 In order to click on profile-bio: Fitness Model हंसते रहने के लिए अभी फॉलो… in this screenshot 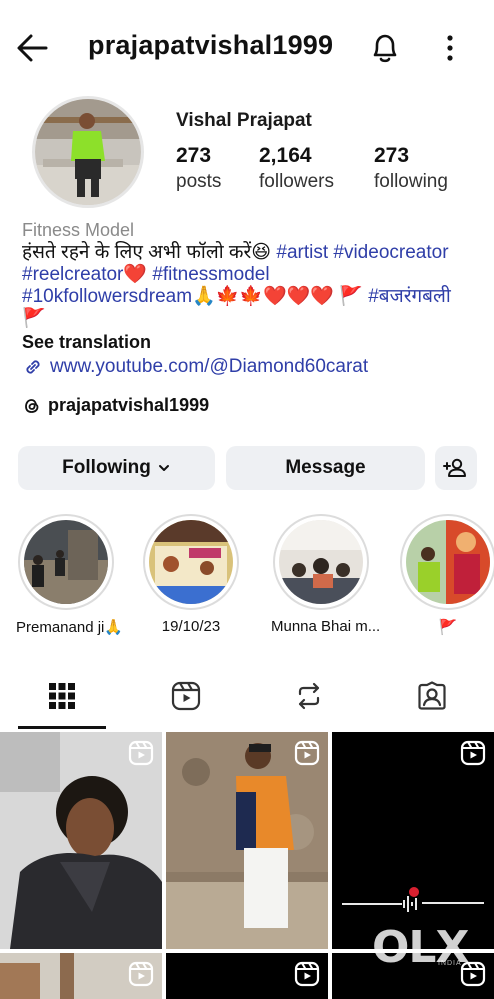, I will do `click(252, 274)`.